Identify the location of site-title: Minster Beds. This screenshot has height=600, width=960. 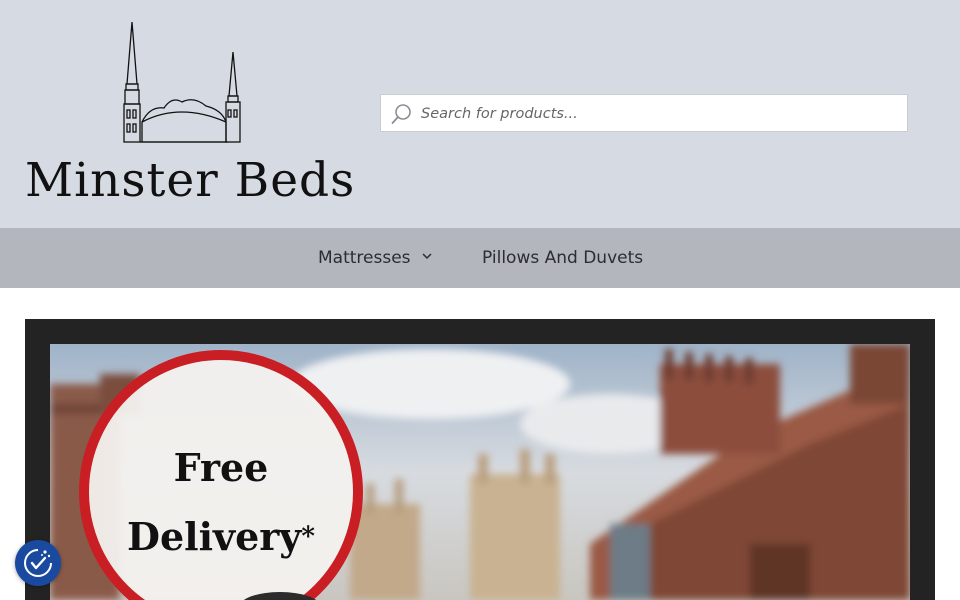
(190, 181).